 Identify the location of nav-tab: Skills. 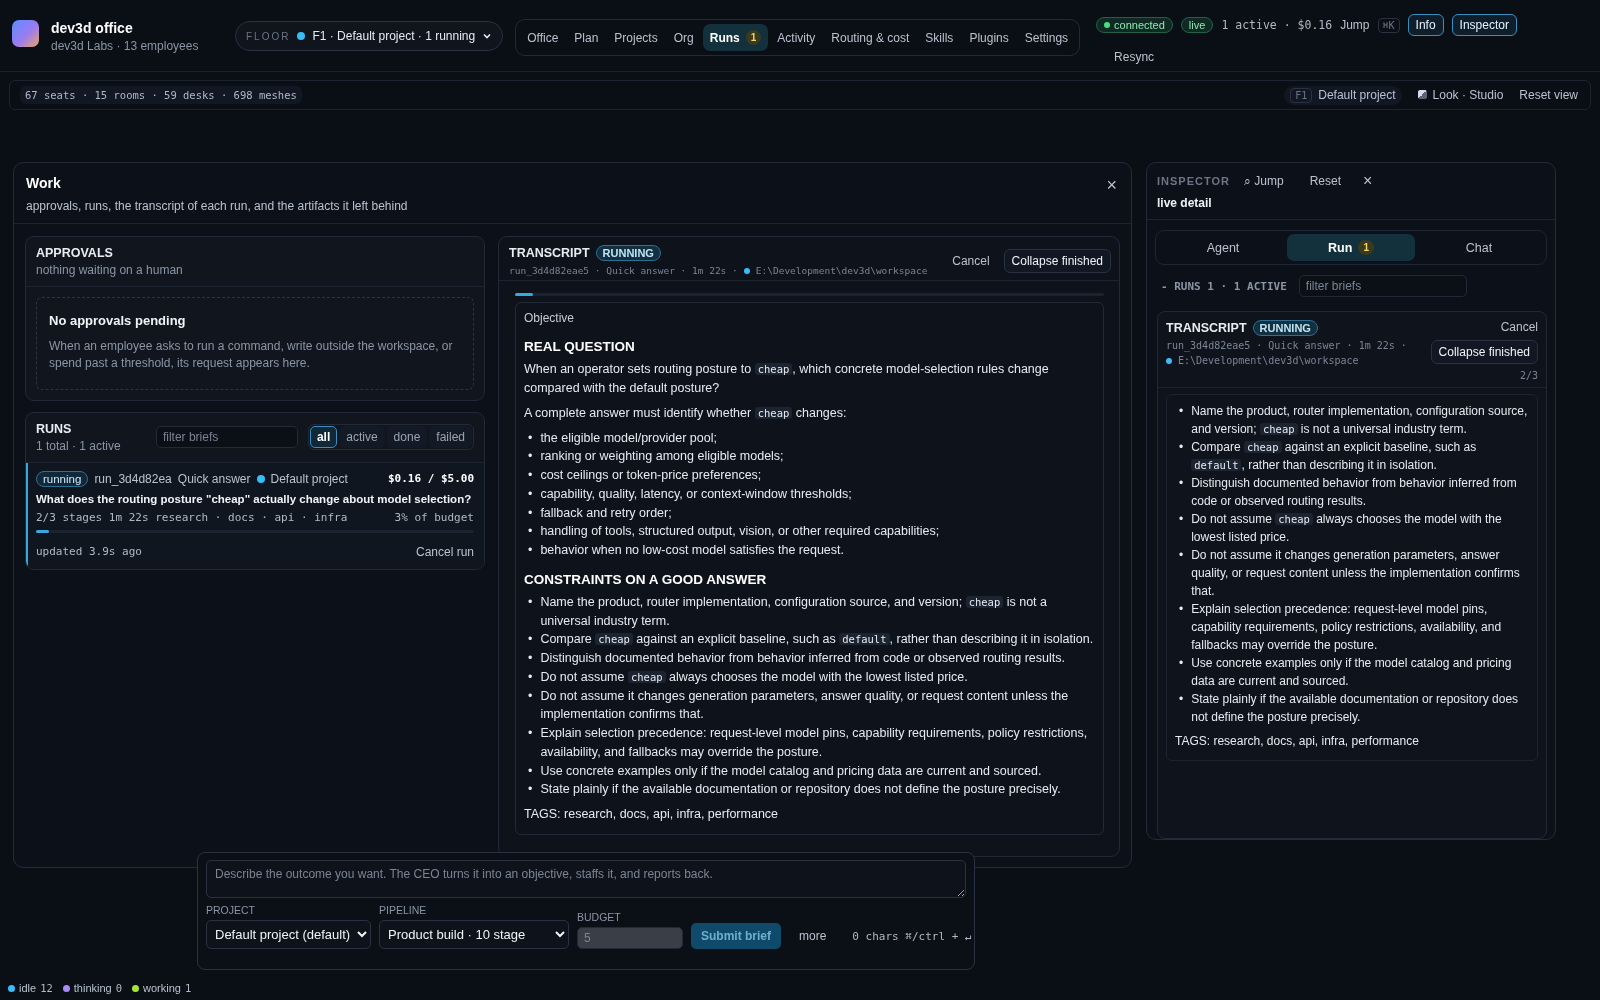
(939, 37).